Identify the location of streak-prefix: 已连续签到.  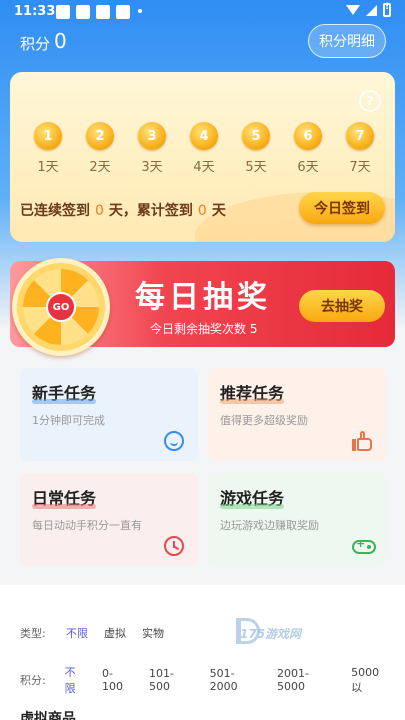
(55, 211).